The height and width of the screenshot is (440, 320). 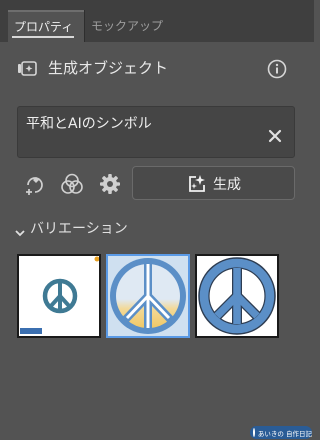 I want to click on peace-sign-outline-image, so click(x=237, y=296).